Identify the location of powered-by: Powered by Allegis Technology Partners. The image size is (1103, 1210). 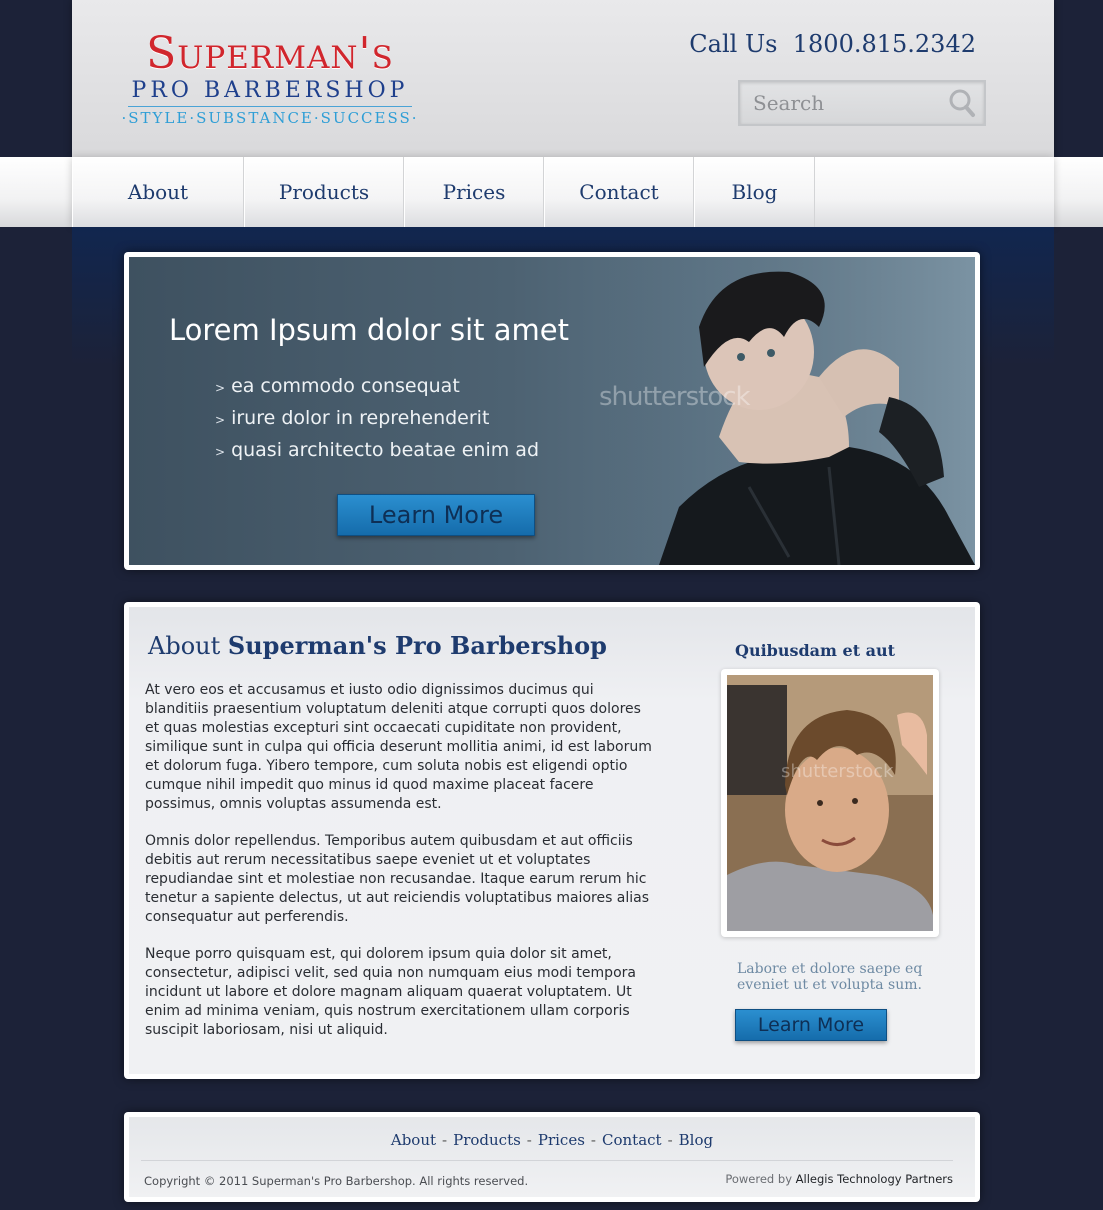
(839, 1179).